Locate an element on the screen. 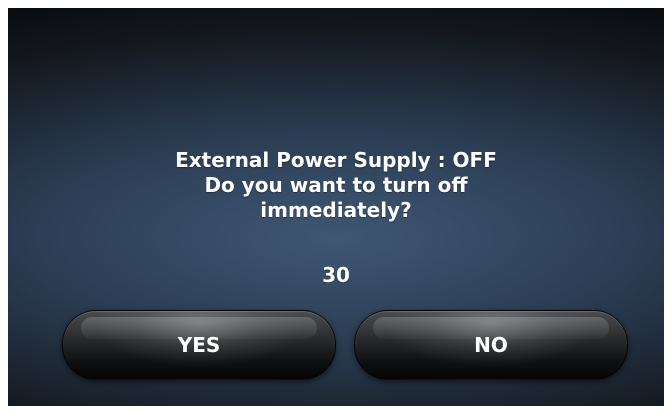 The height and width of the screenshot is (414, 672). yes-button: YES is located at coordinates (199, 345).